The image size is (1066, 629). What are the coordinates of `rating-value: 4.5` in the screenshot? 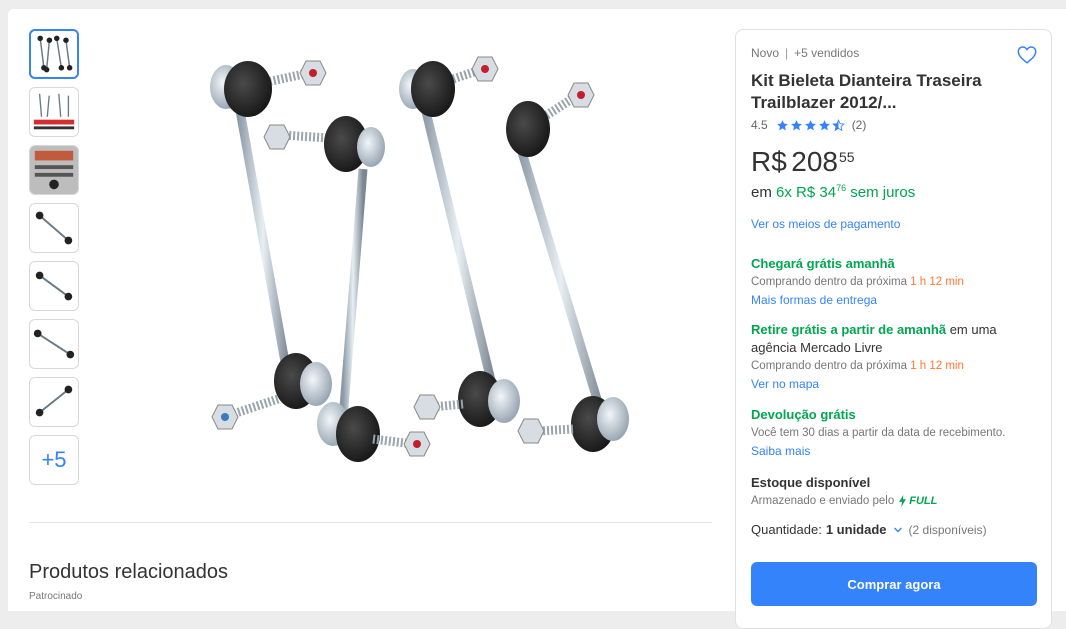 It's located at (759, 125).